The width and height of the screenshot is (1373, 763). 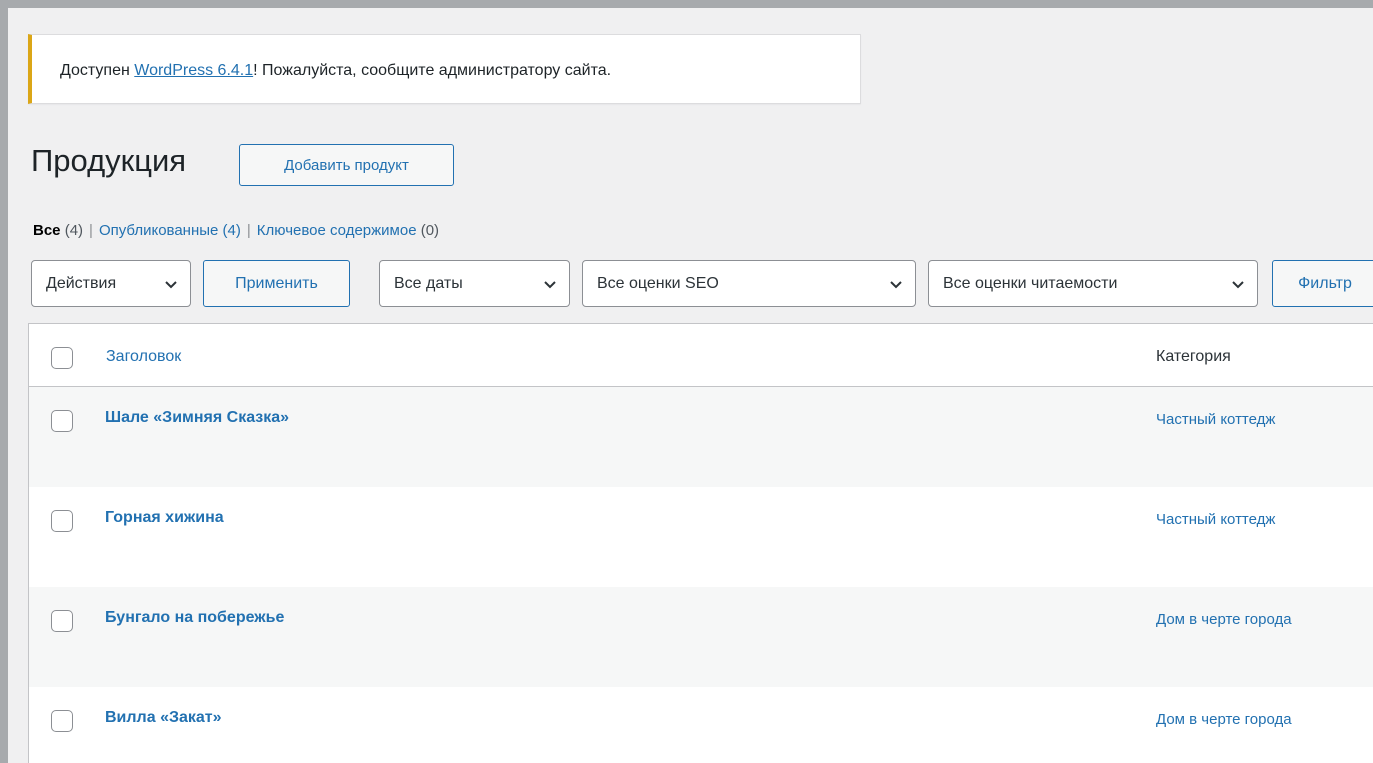 What do you see at coordinates (701, 437) in the screenshot?
I see `table-row: Шале «Зимняя Сказка» Частный коттедж` at bounding box center [701, 437].